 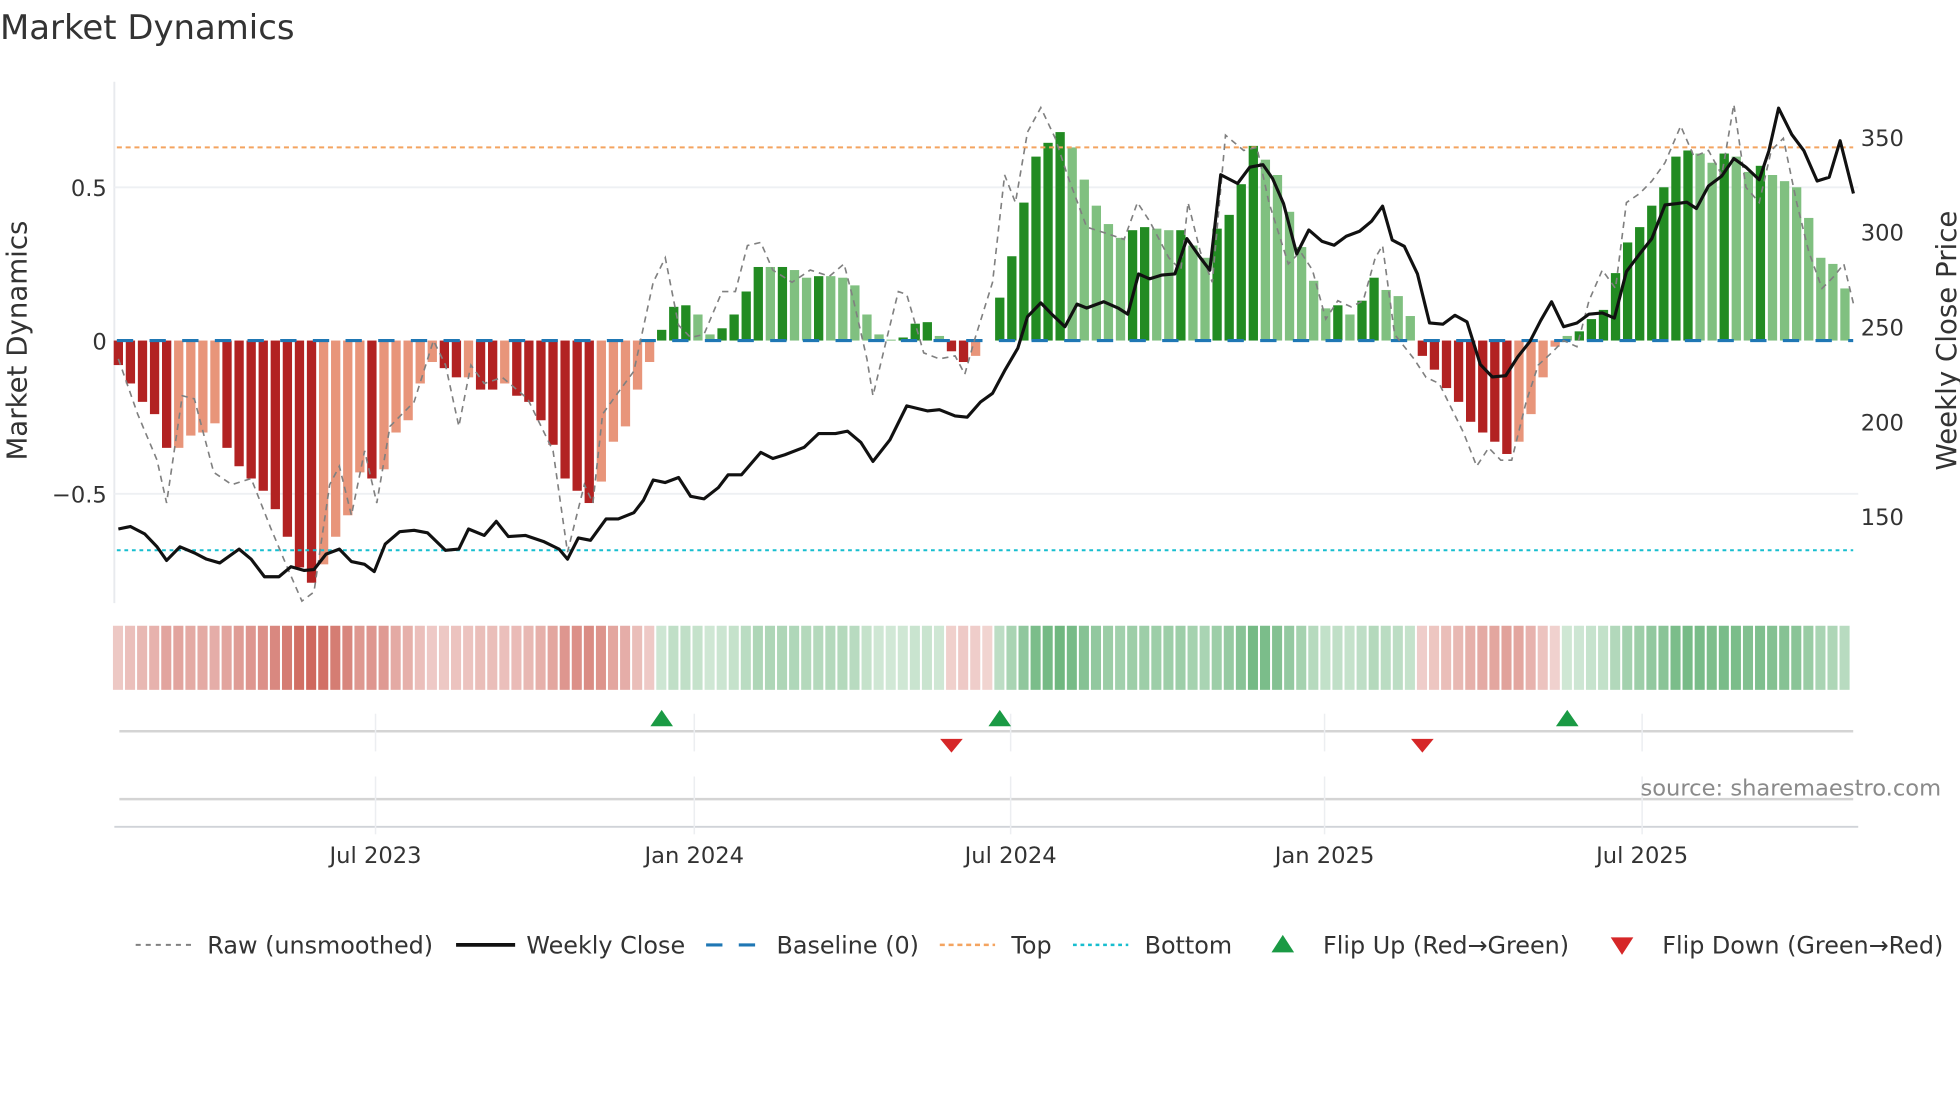 I want to click on legend-top-label: Top, so click(x=1030, y=946).